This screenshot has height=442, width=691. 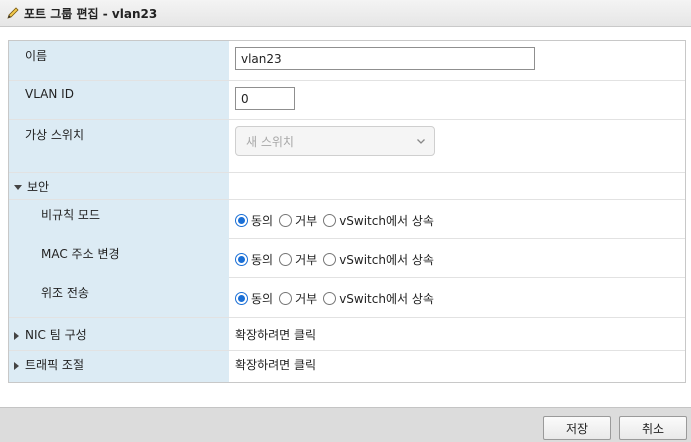 What do you see at coordinates (56, 335) in the screenshot?
I see `nic-teaming-label: NIC 팀 구성` at bounding box center [56, 335].